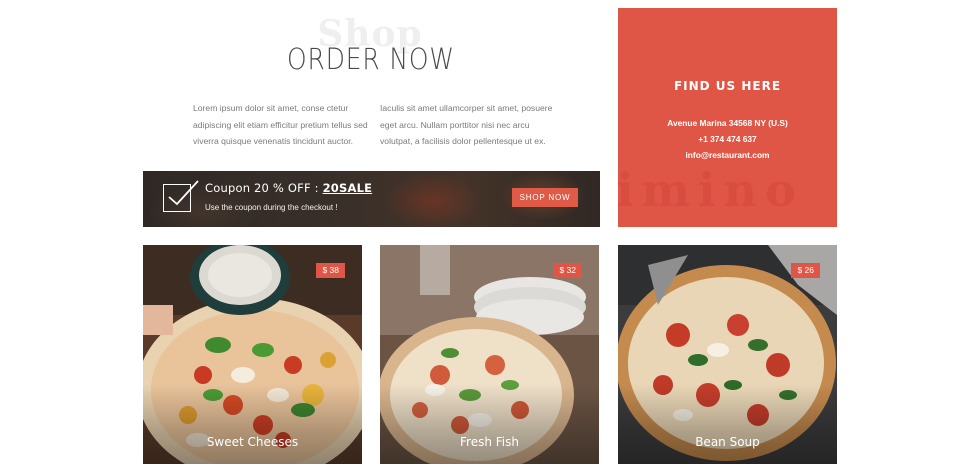 This screenshot has height=471, width=980. What do you see at coordinates (489, 442) in the screenshot?
I see `product-name: Fresh Fish` at bounding box center [489, 442].